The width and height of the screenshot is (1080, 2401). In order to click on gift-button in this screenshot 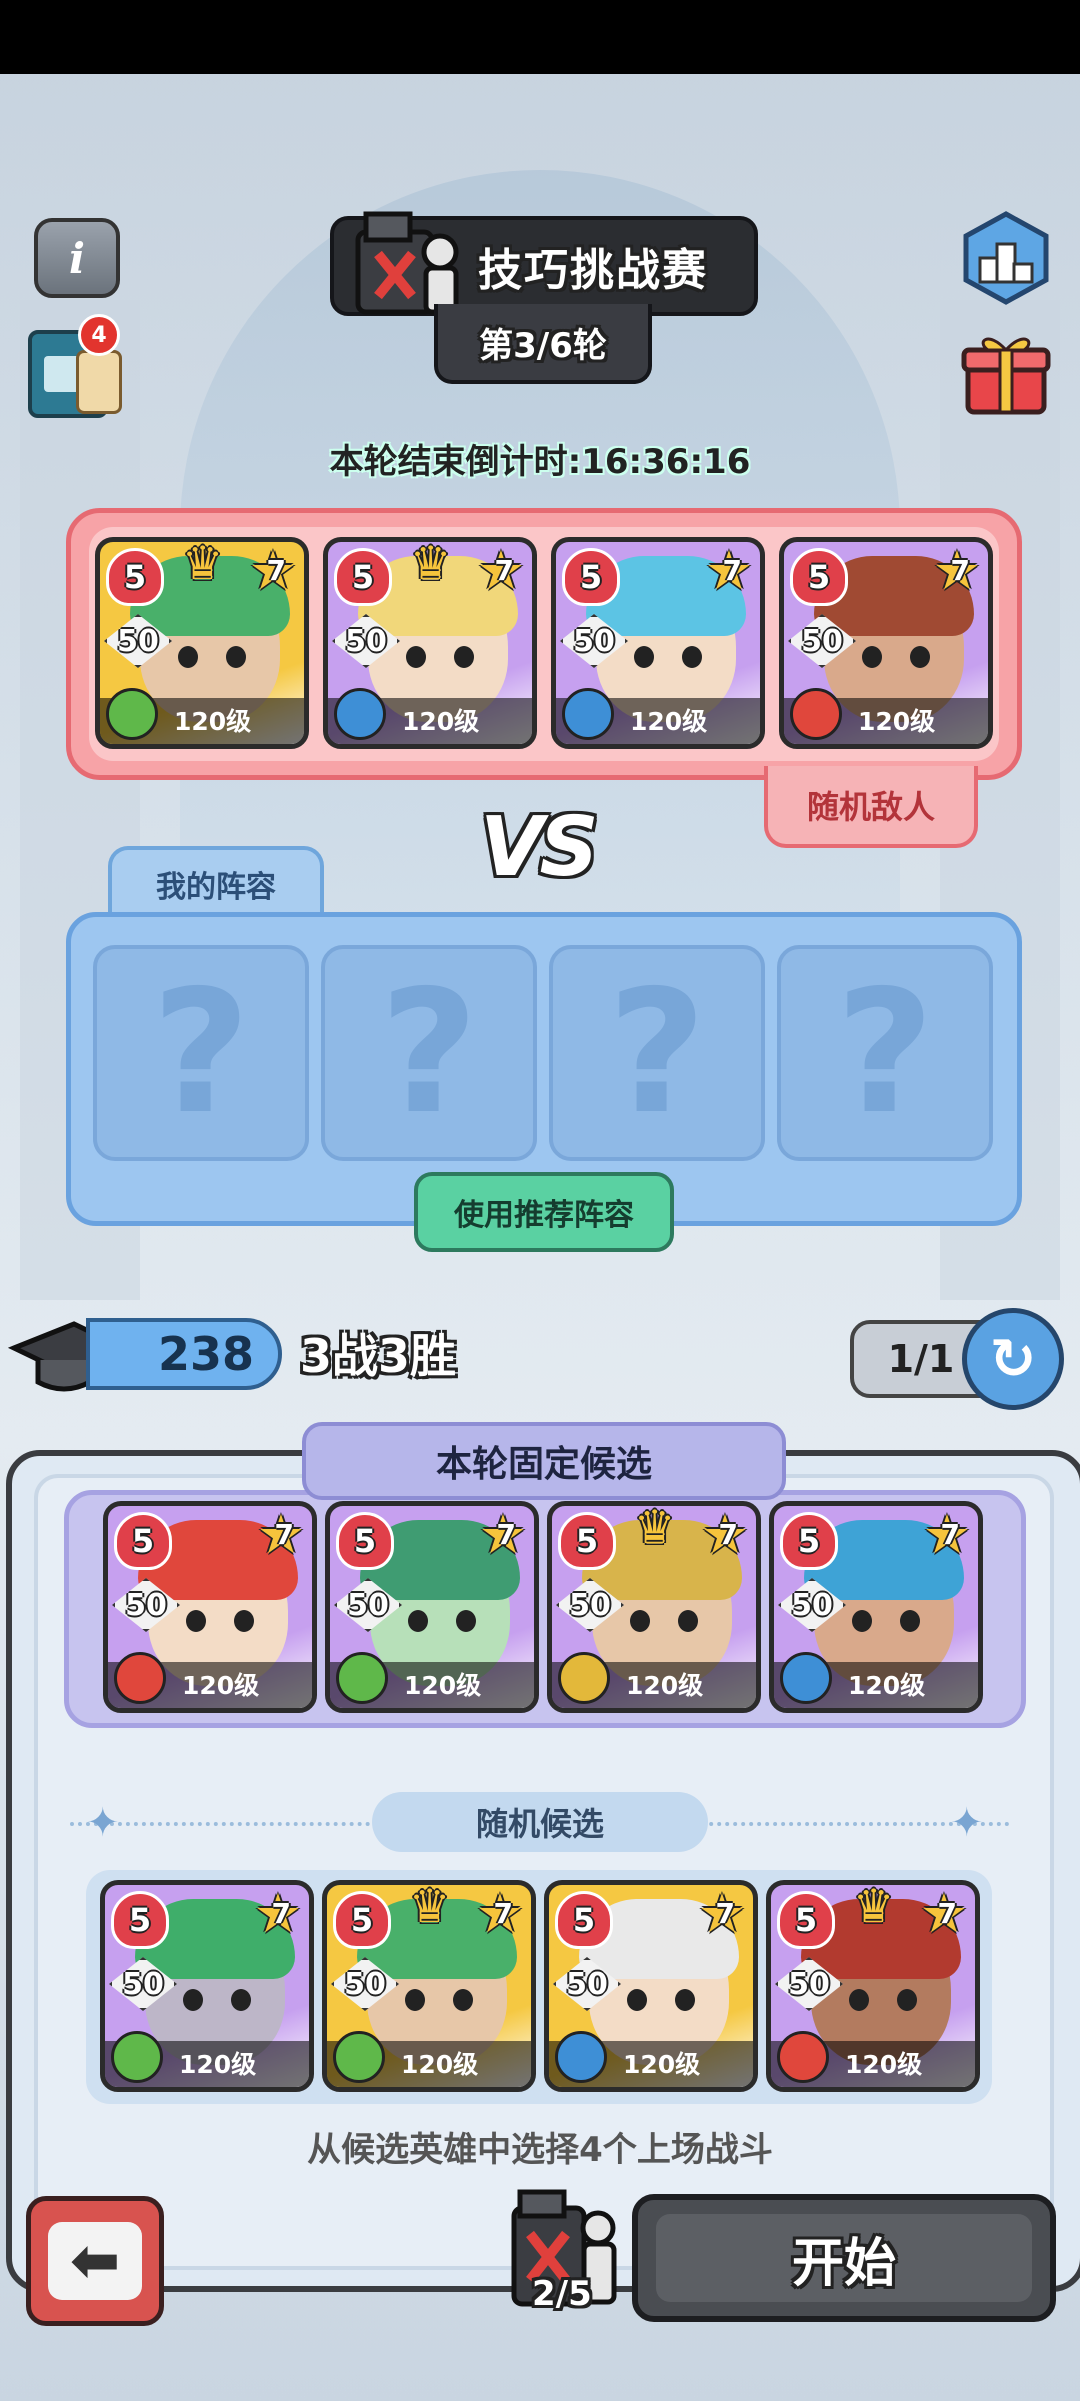, I will do `click(1006, 372)`.